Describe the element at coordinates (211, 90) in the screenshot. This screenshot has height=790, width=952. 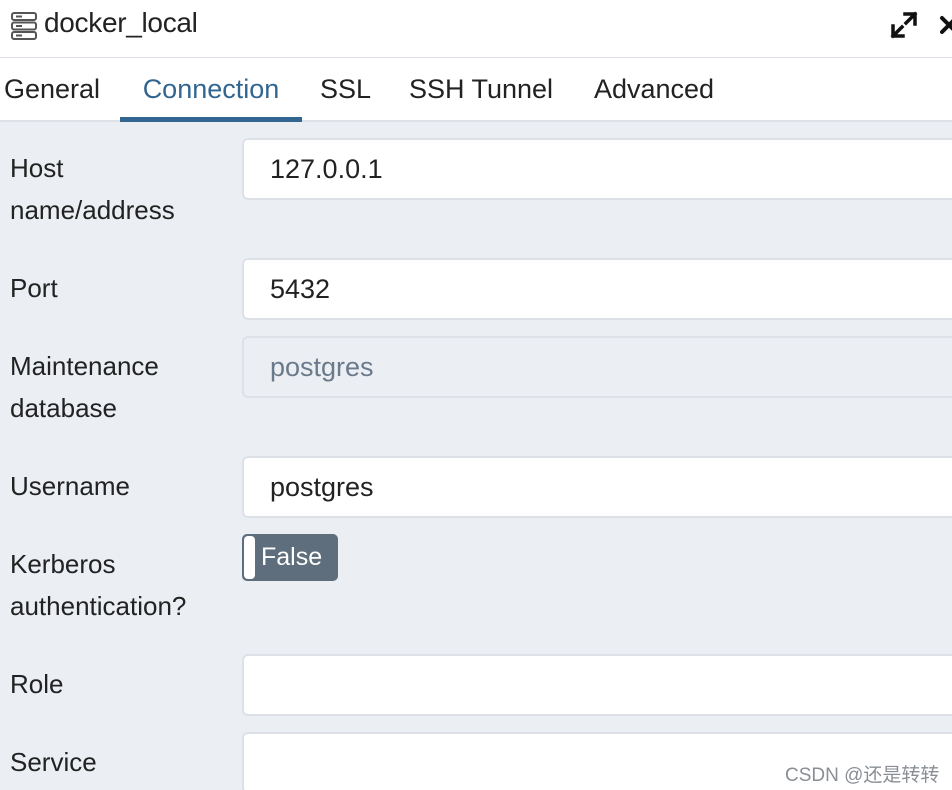
I see `tab-connection: Connection` at that location.